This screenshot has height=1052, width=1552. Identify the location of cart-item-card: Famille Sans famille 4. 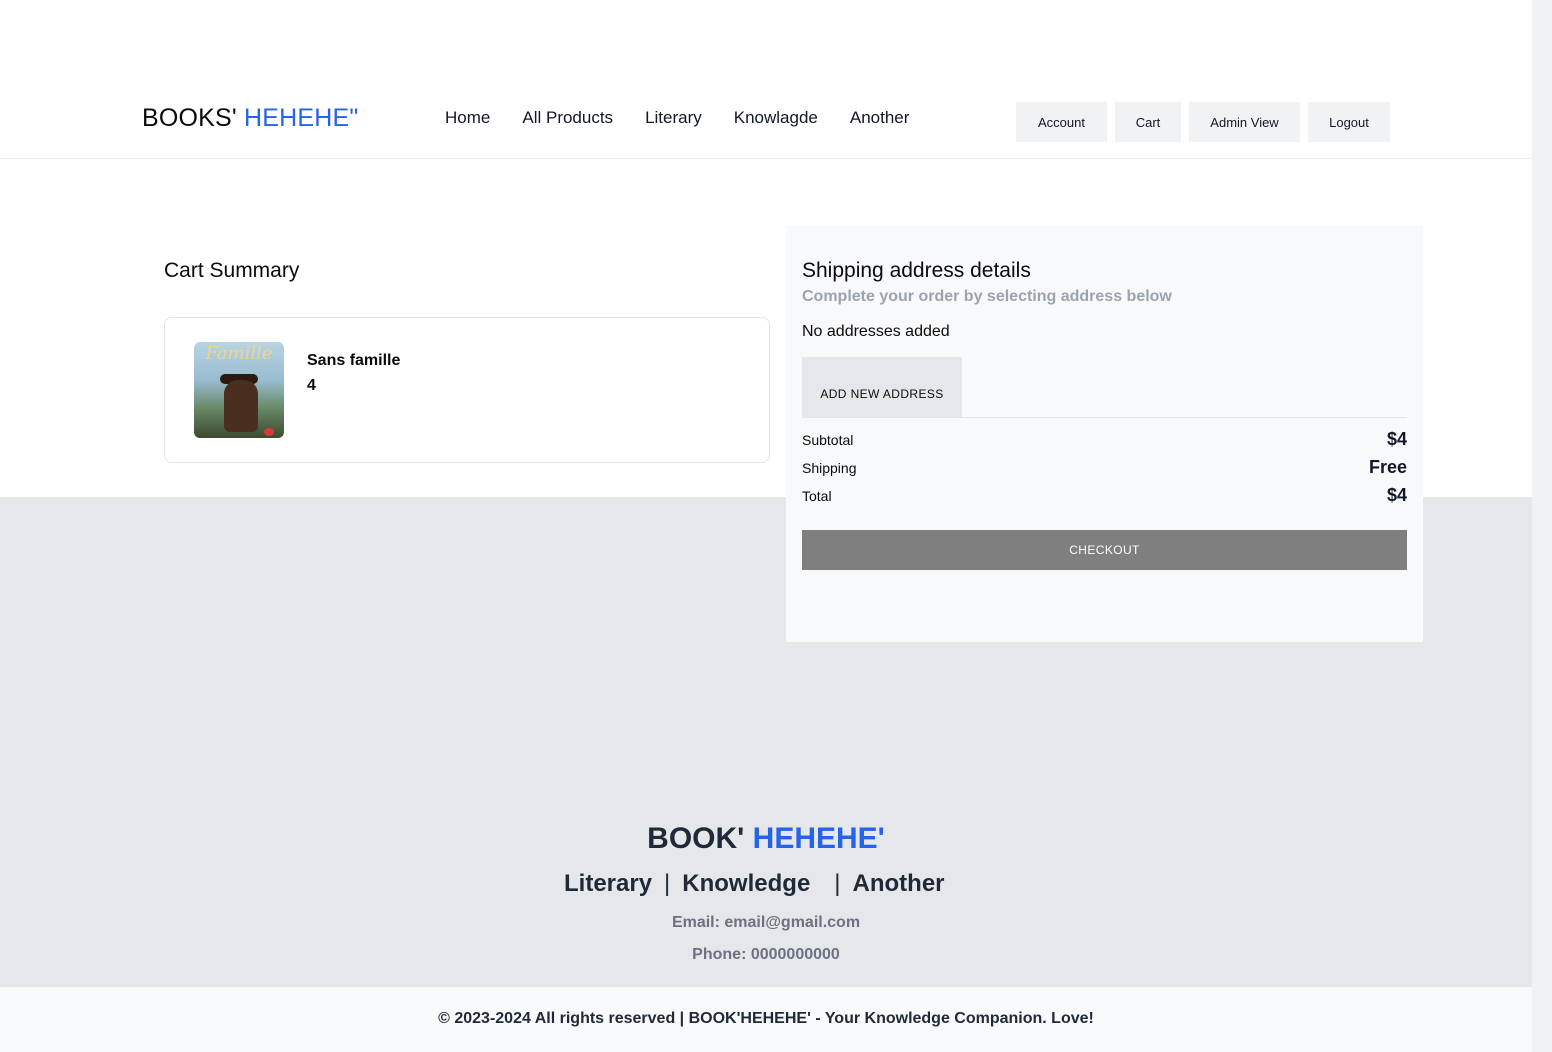
(467, 390).